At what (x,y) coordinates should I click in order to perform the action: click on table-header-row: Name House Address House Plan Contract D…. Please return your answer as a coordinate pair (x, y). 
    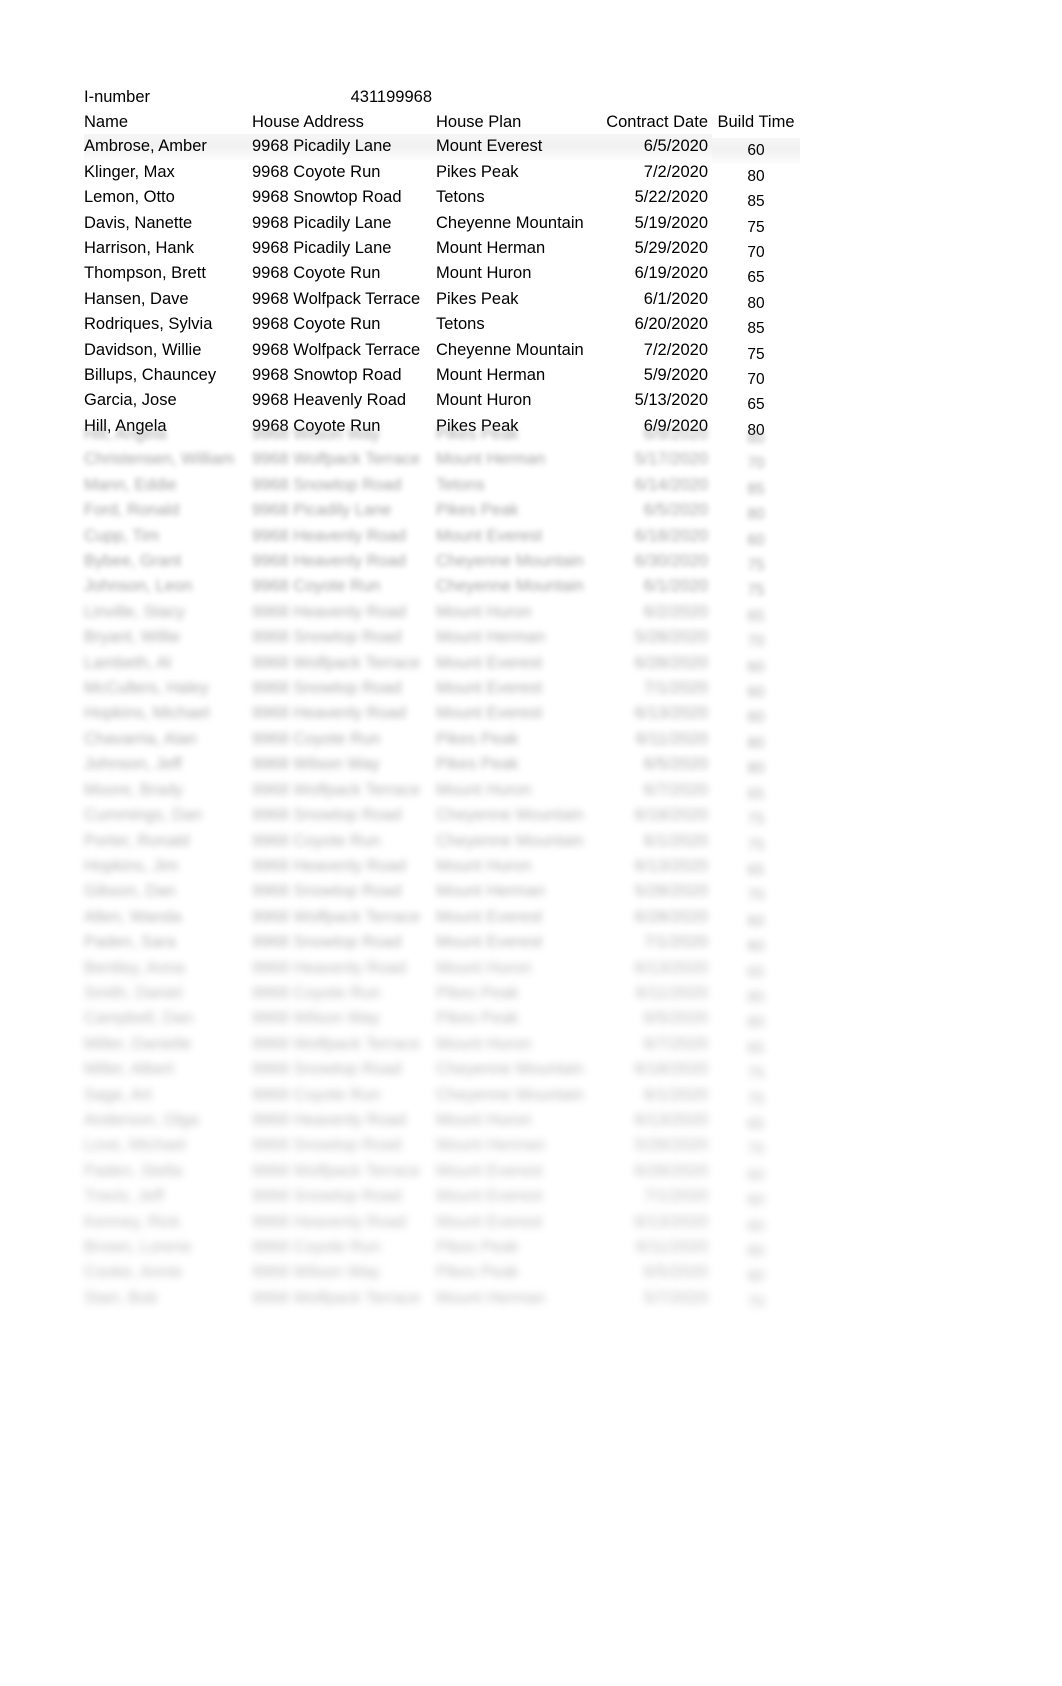
    Looking at the image, I should click on (442, 122).